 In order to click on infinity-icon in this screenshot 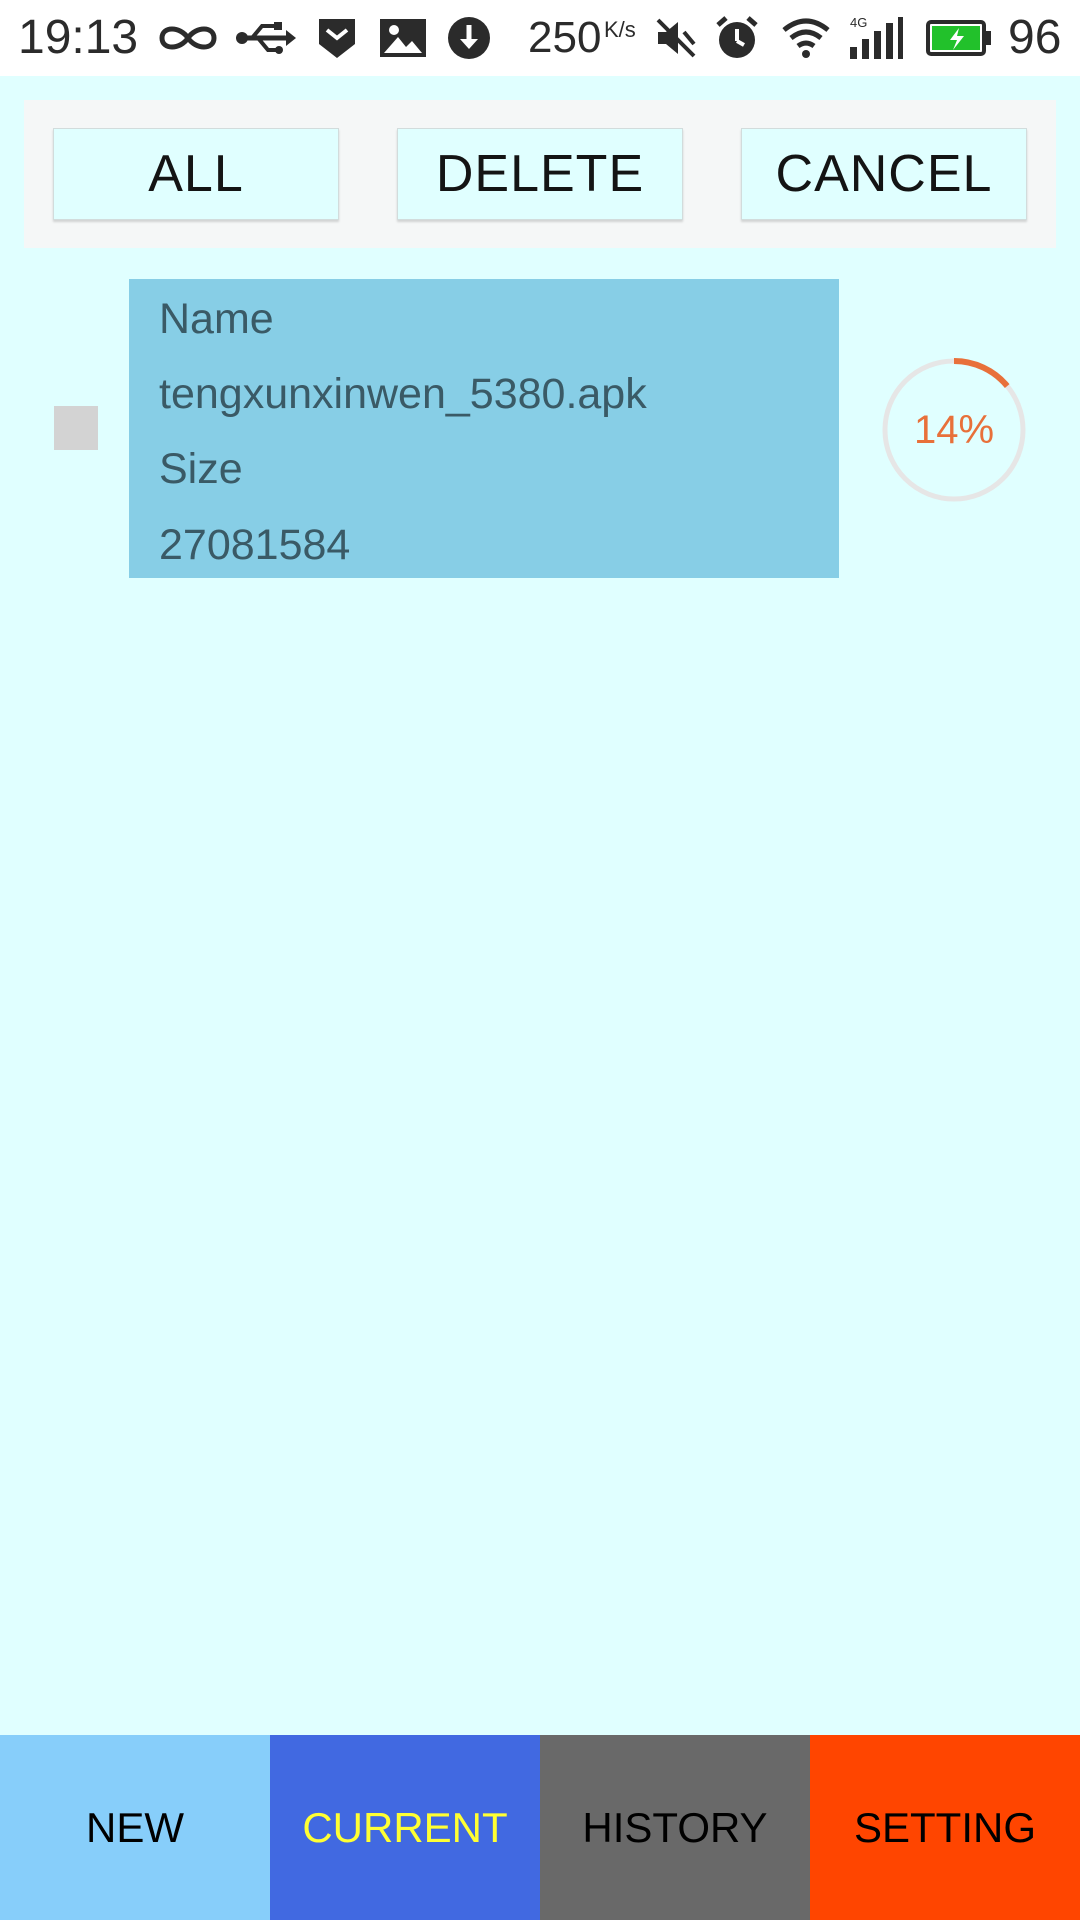, I will do `click(188, 38)`.